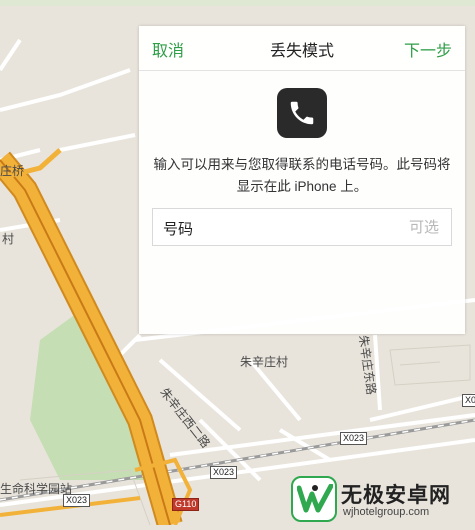  I want to click on panel-header: 取消 丢失模式 下一步, so click(302, 48).